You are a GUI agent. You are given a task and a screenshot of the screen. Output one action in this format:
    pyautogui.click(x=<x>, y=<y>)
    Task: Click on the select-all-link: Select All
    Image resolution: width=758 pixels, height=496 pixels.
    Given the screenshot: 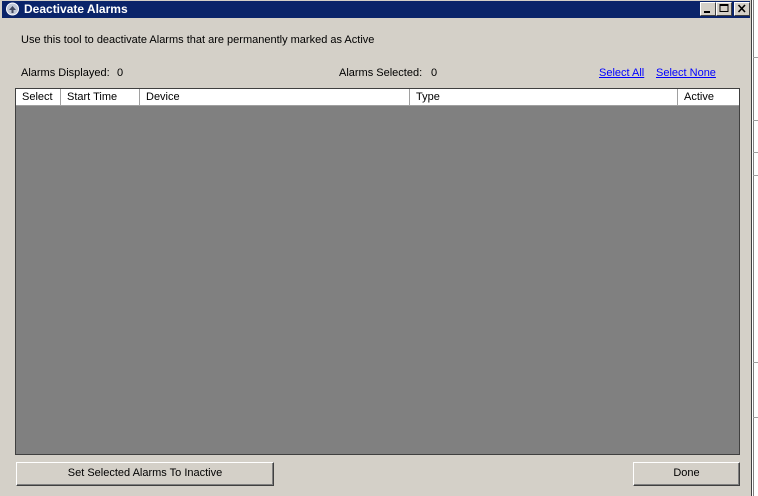 What is the action you would take?
    pyautogui.click(x=621, y=73)
    